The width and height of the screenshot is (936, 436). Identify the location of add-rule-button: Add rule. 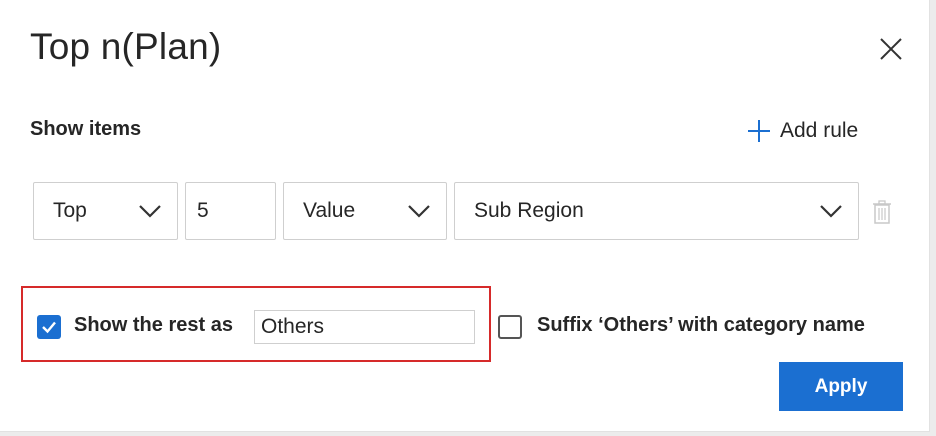
(802, 131).